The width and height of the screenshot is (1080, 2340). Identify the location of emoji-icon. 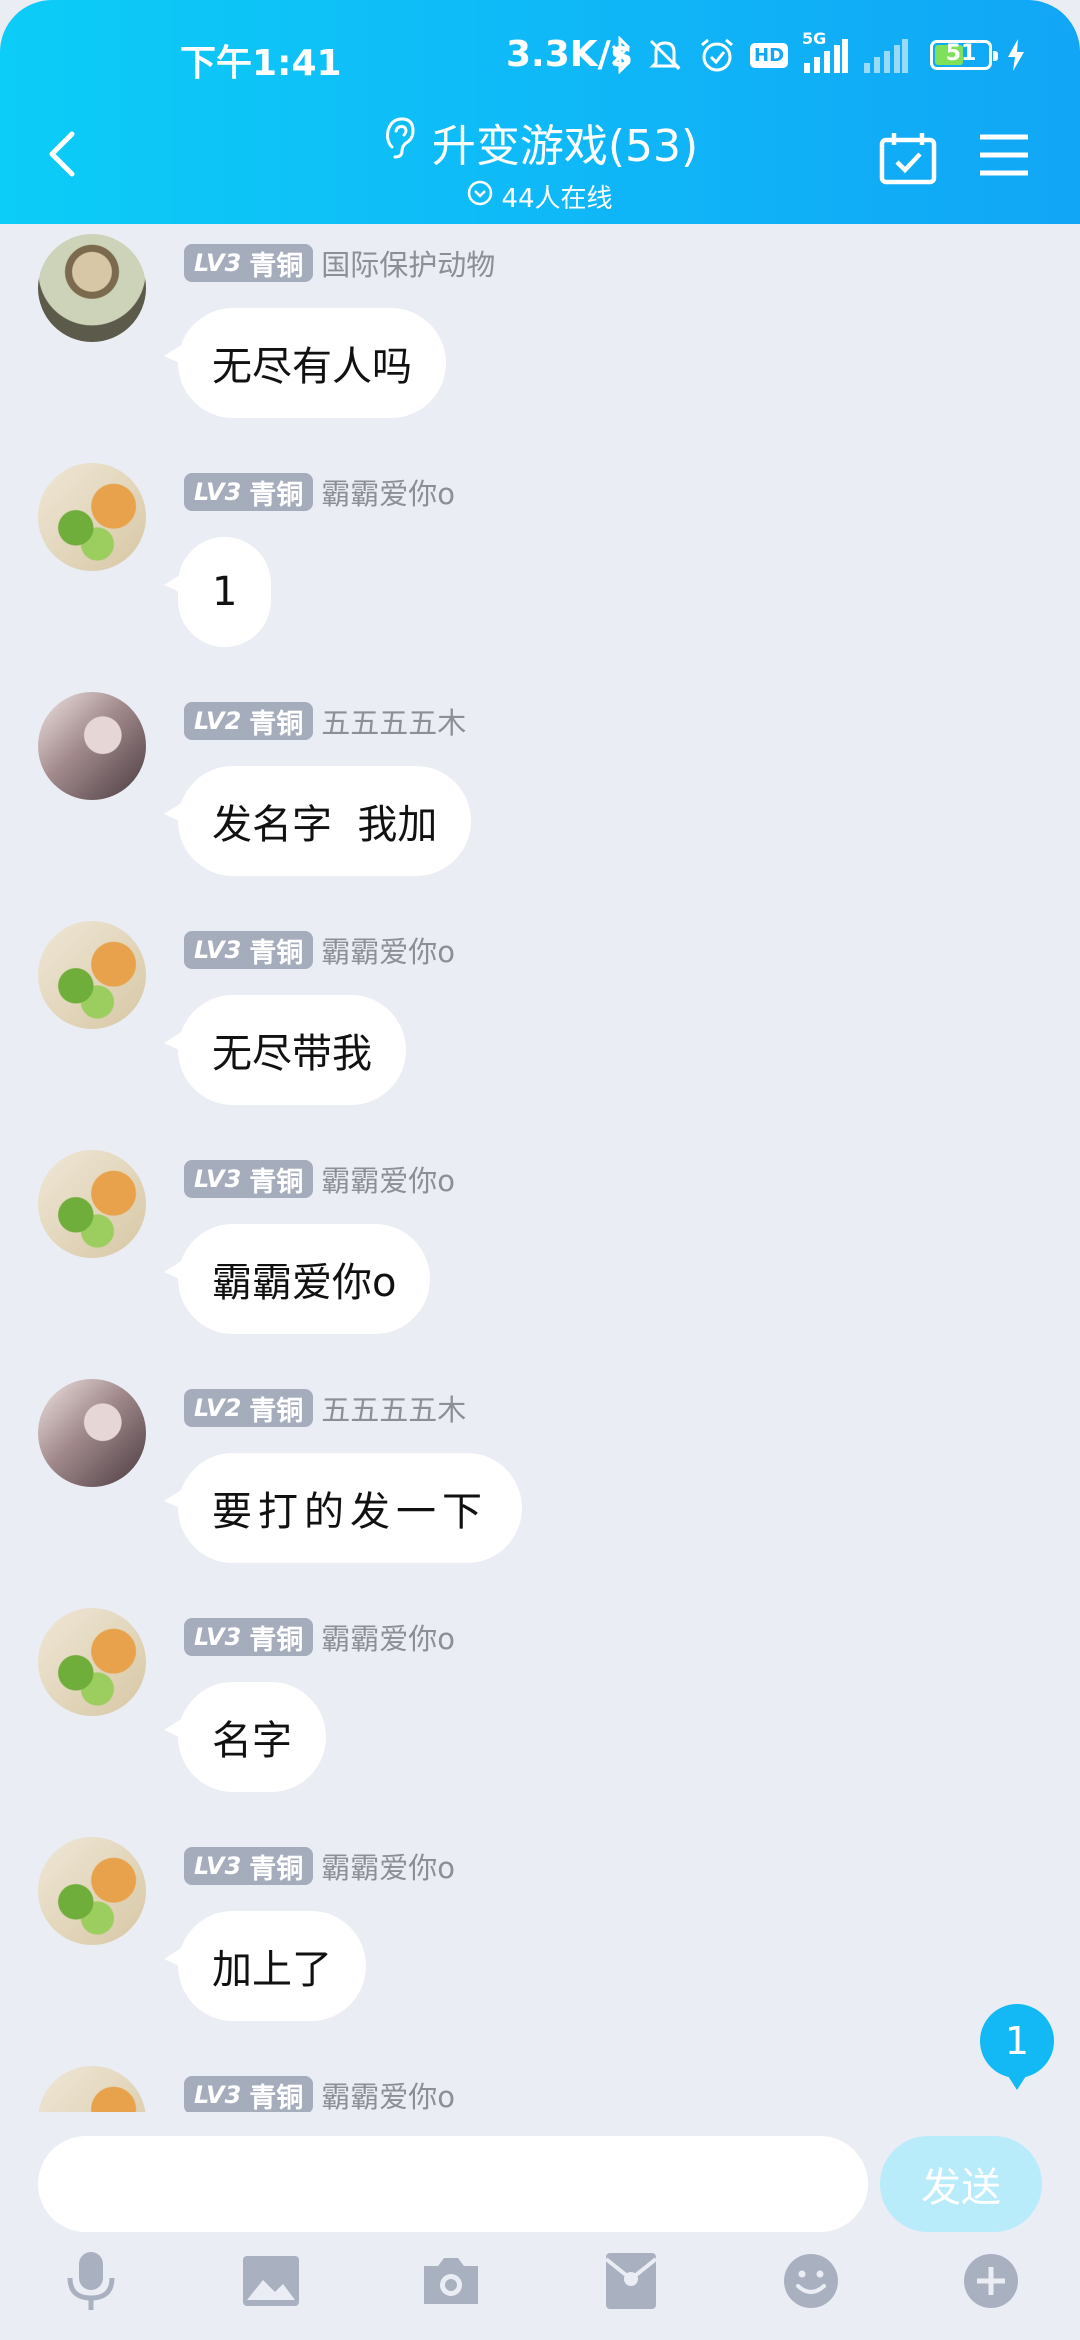
(811, 2283).